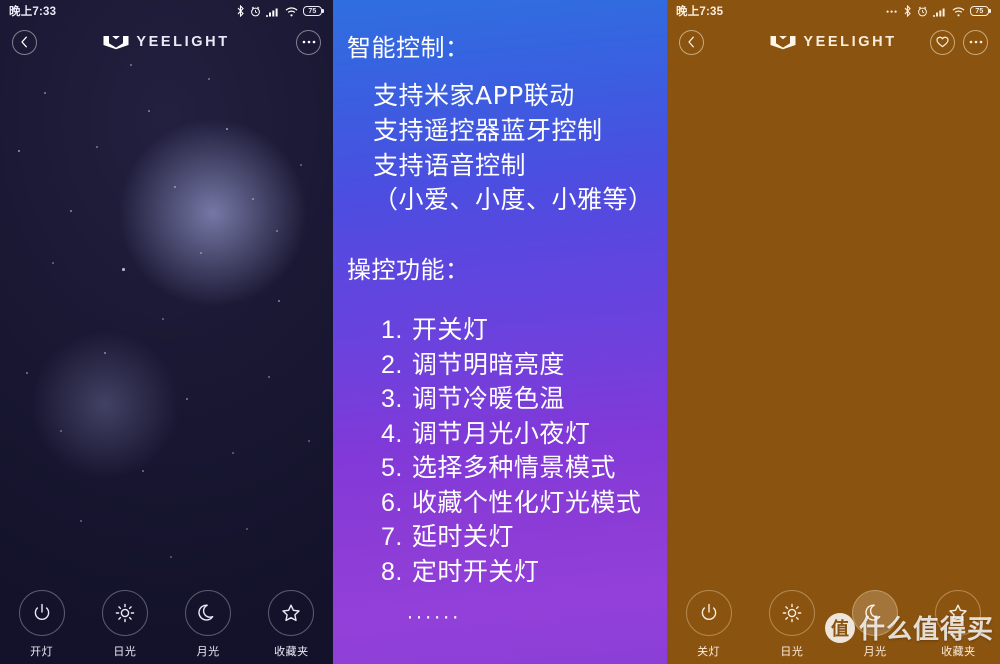  Describe the element at coordinates (450, 165) in the screenshot. I see `promo-feature-item: 支持语音控制` at that location.